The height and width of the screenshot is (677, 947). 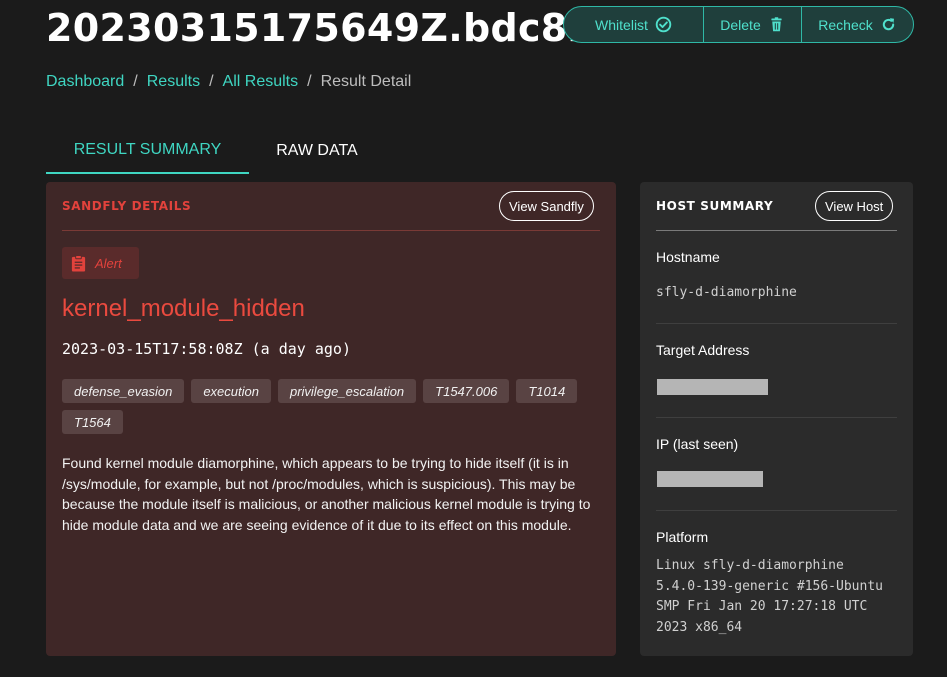 I want to click on whitelist-label: Whitelist, so click(x=621, y=24).